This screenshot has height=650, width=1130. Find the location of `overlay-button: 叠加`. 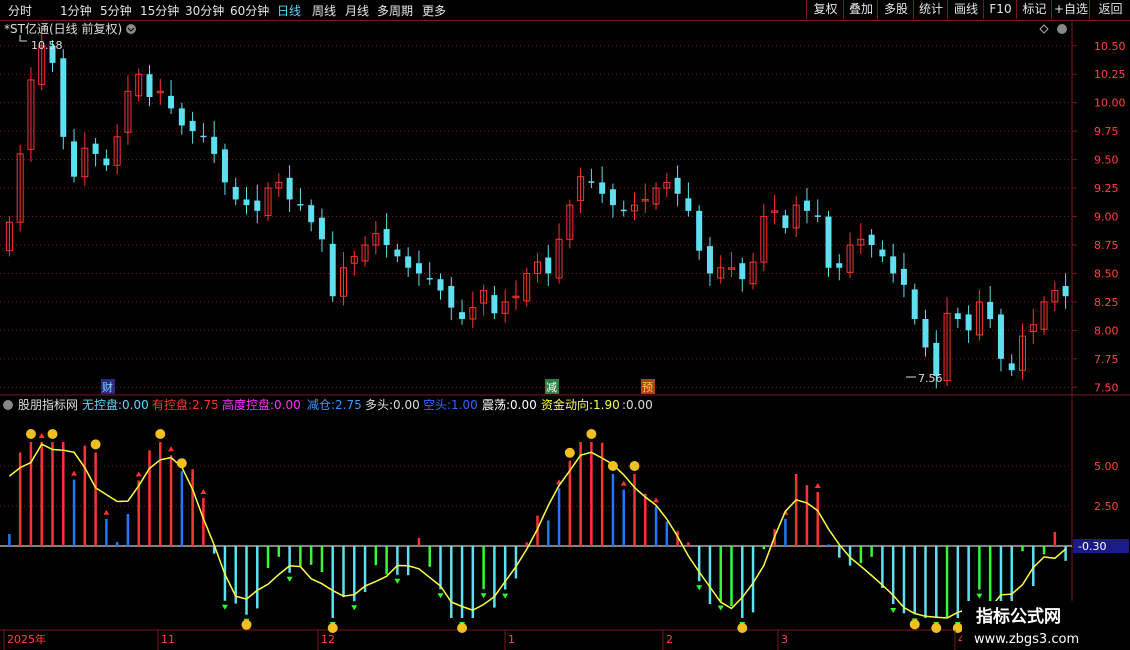

overlay-button: 叠加 is located at coordinates (860, 9).